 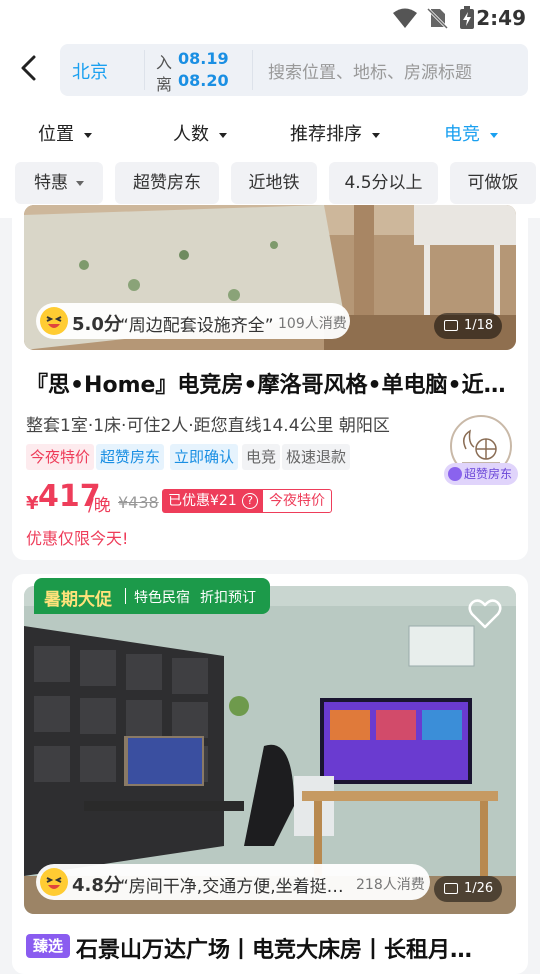 What do you see at coordinates (455, 474) in the screenshot?
I see `thumbs-up-icon` at bounding box center [455, 474].